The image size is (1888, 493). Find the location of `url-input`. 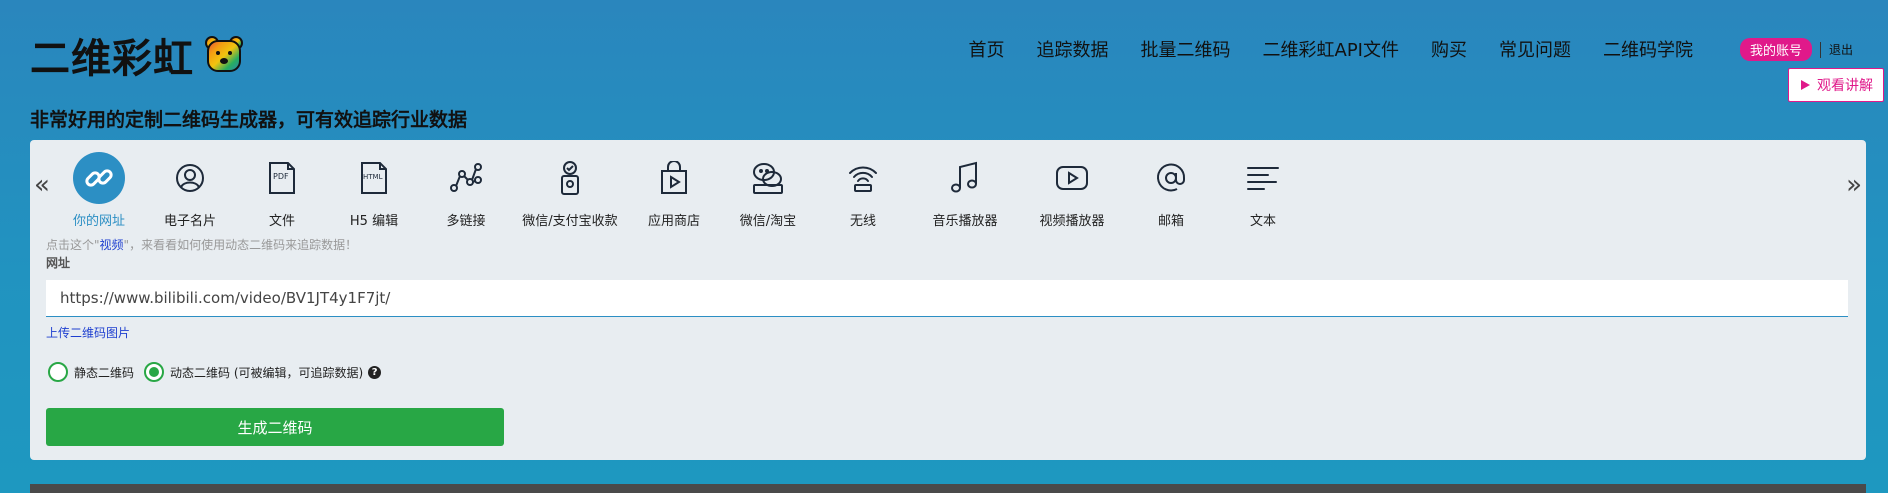

url-input is located at coordinates (947, 298).